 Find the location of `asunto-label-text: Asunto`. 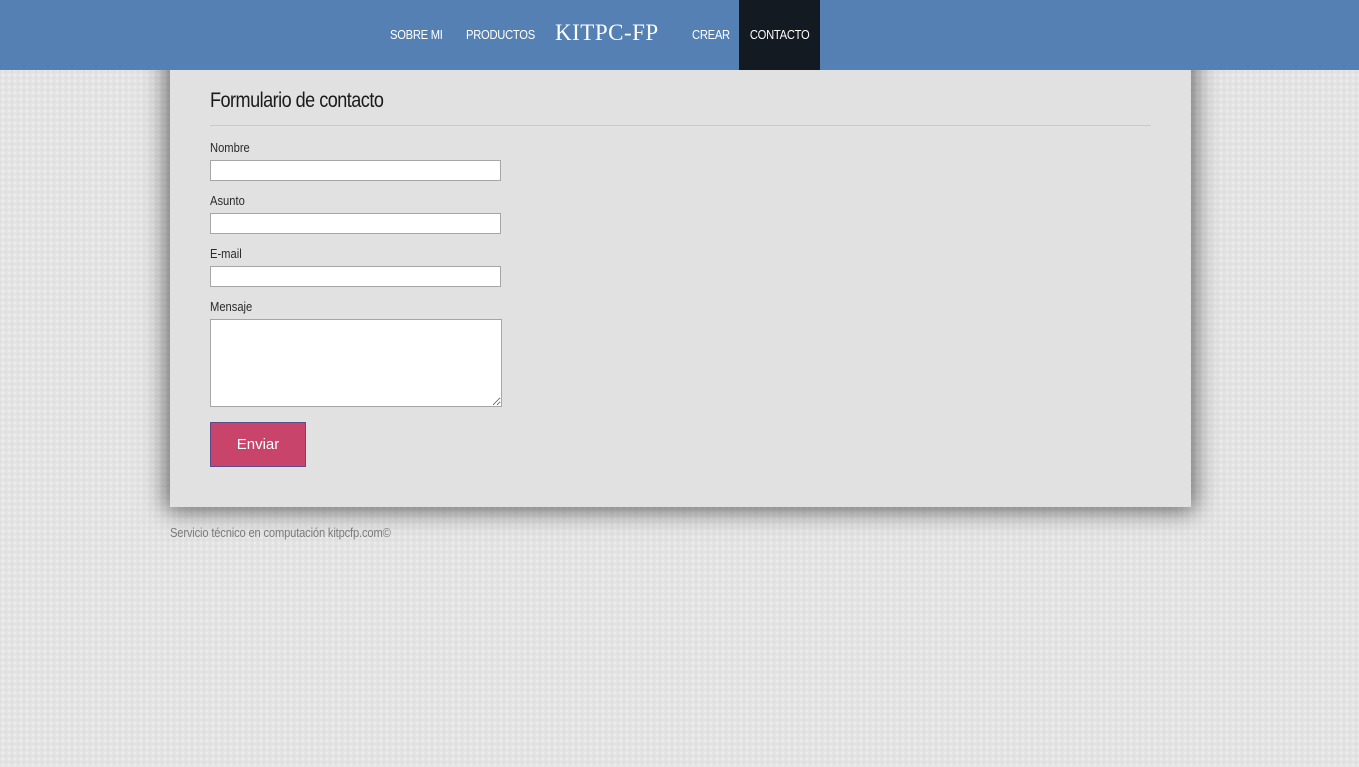

asunto-label-text: Asunto is located at coordinates (227, 200).